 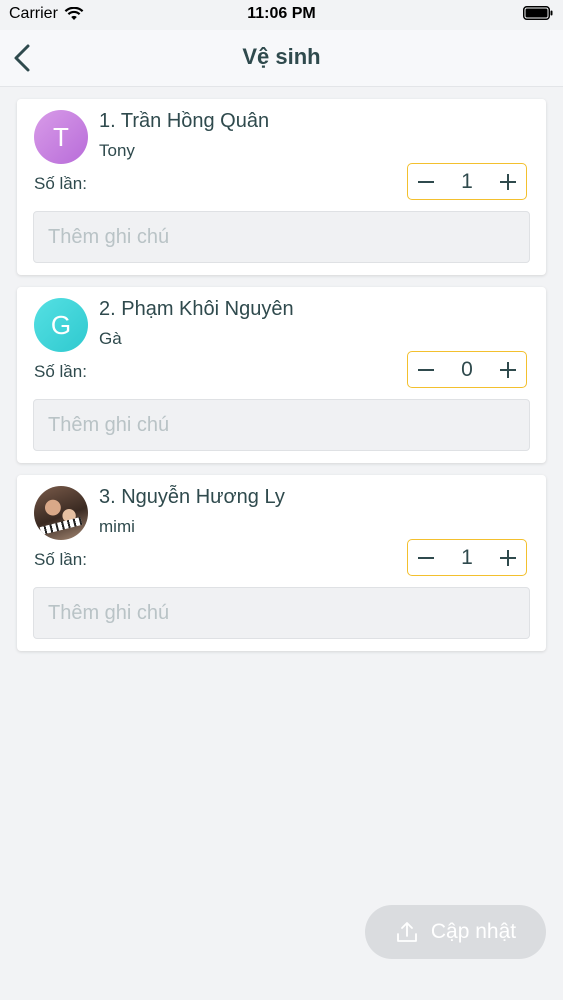 What do you see at coordinates (184, 121) in the screenshot?
I see `member-name: 1. Trần Hồng Quân` at bounding box center [184, 121].